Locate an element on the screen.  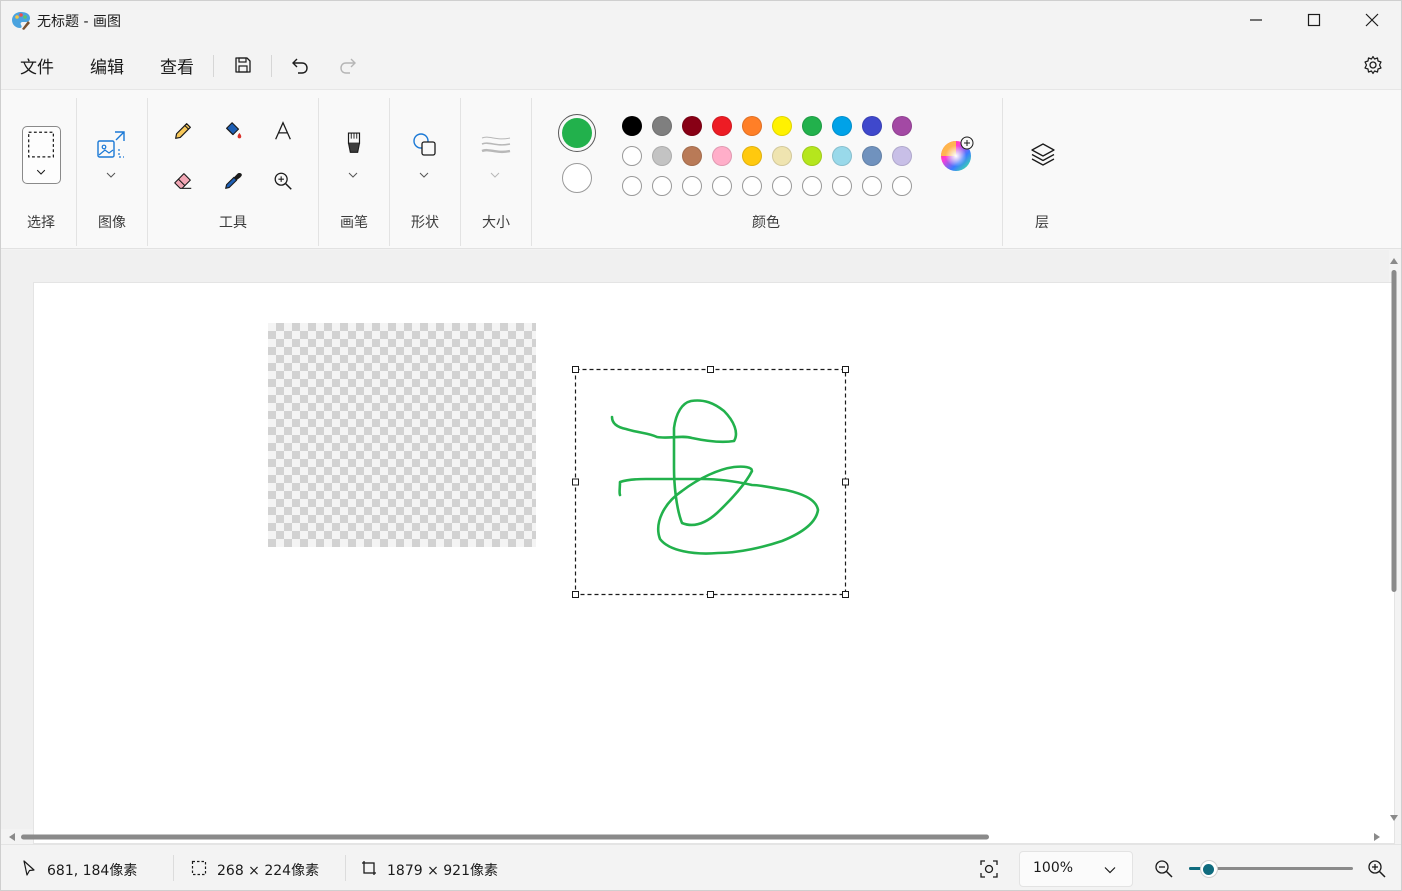
vertical-scrollbar is located at coordinates (1394, 539).